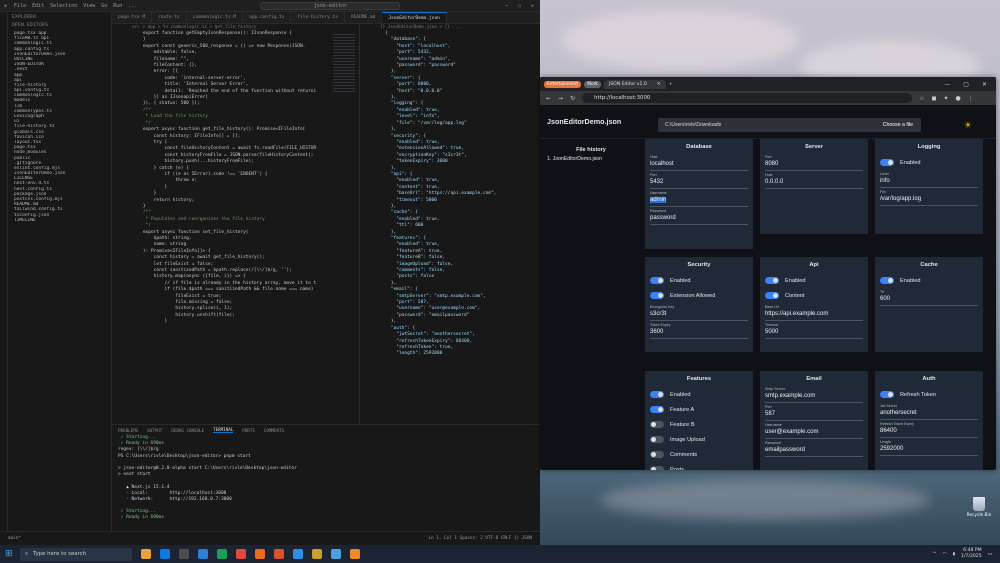 This screenshot has width=1000, height=563. Describe the element at coordinates (935, 554) in the screenshot. I see `tray-chevron-icon: ^` at that location.